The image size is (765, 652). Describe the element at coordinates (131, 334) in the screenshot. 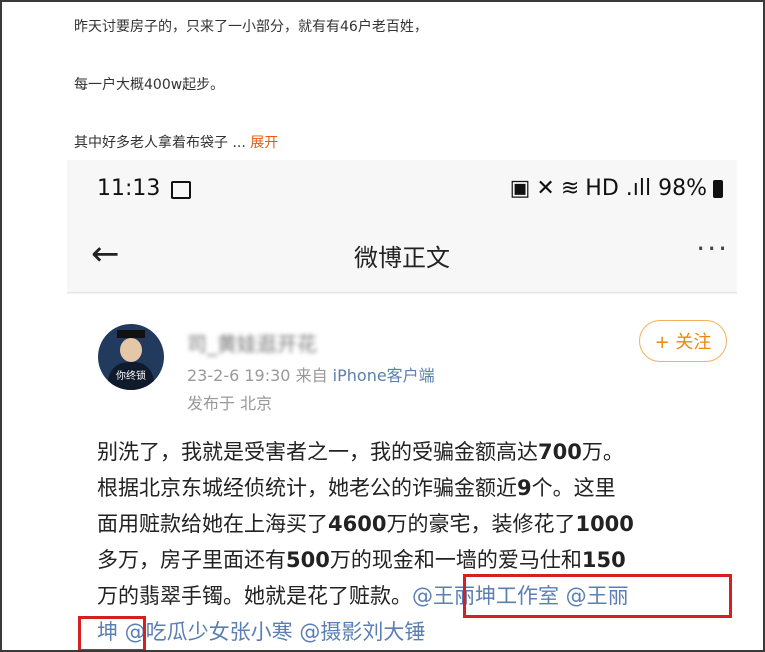

I see `graduation-cap-shape` at that location.